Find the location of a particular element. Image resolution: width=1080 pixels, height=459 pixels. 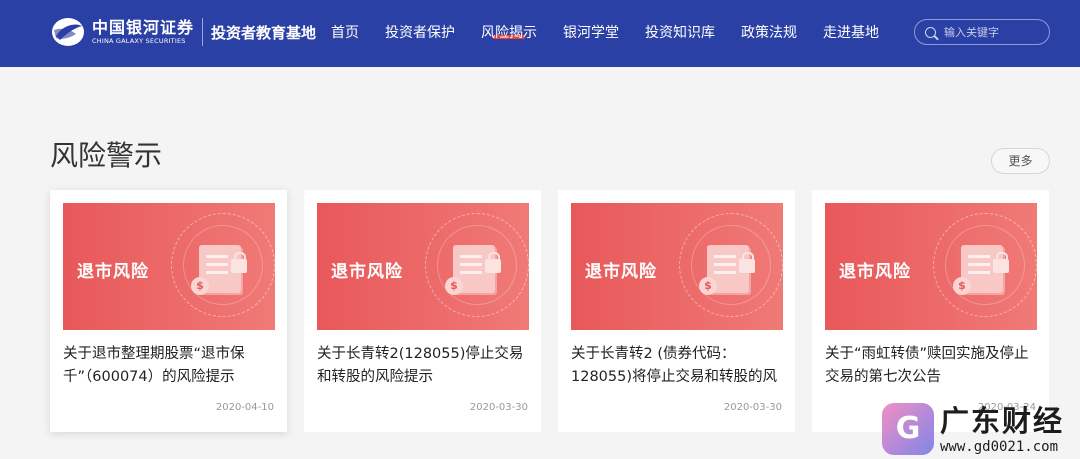

logo-wordmark: 中国银河证券 CHINA GALAXY SECURITIES is located at coordinates (143, 31).